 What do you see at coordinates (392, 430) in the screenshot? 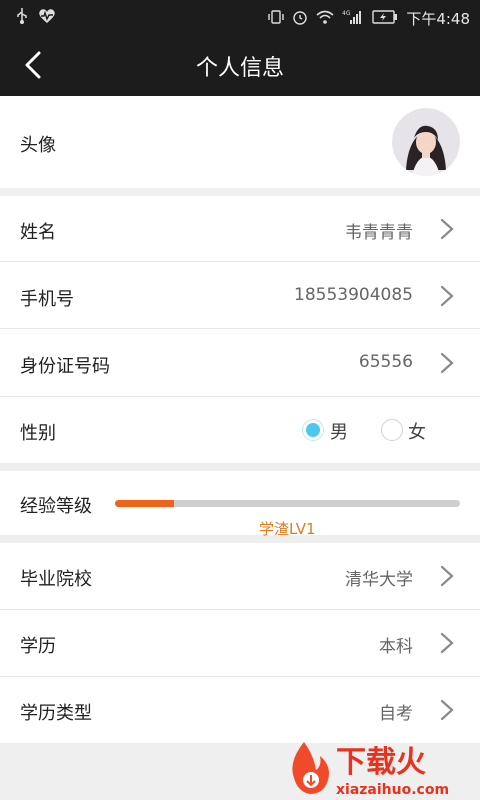
I see `gender-female-radio` at bounding box center [392, 430].